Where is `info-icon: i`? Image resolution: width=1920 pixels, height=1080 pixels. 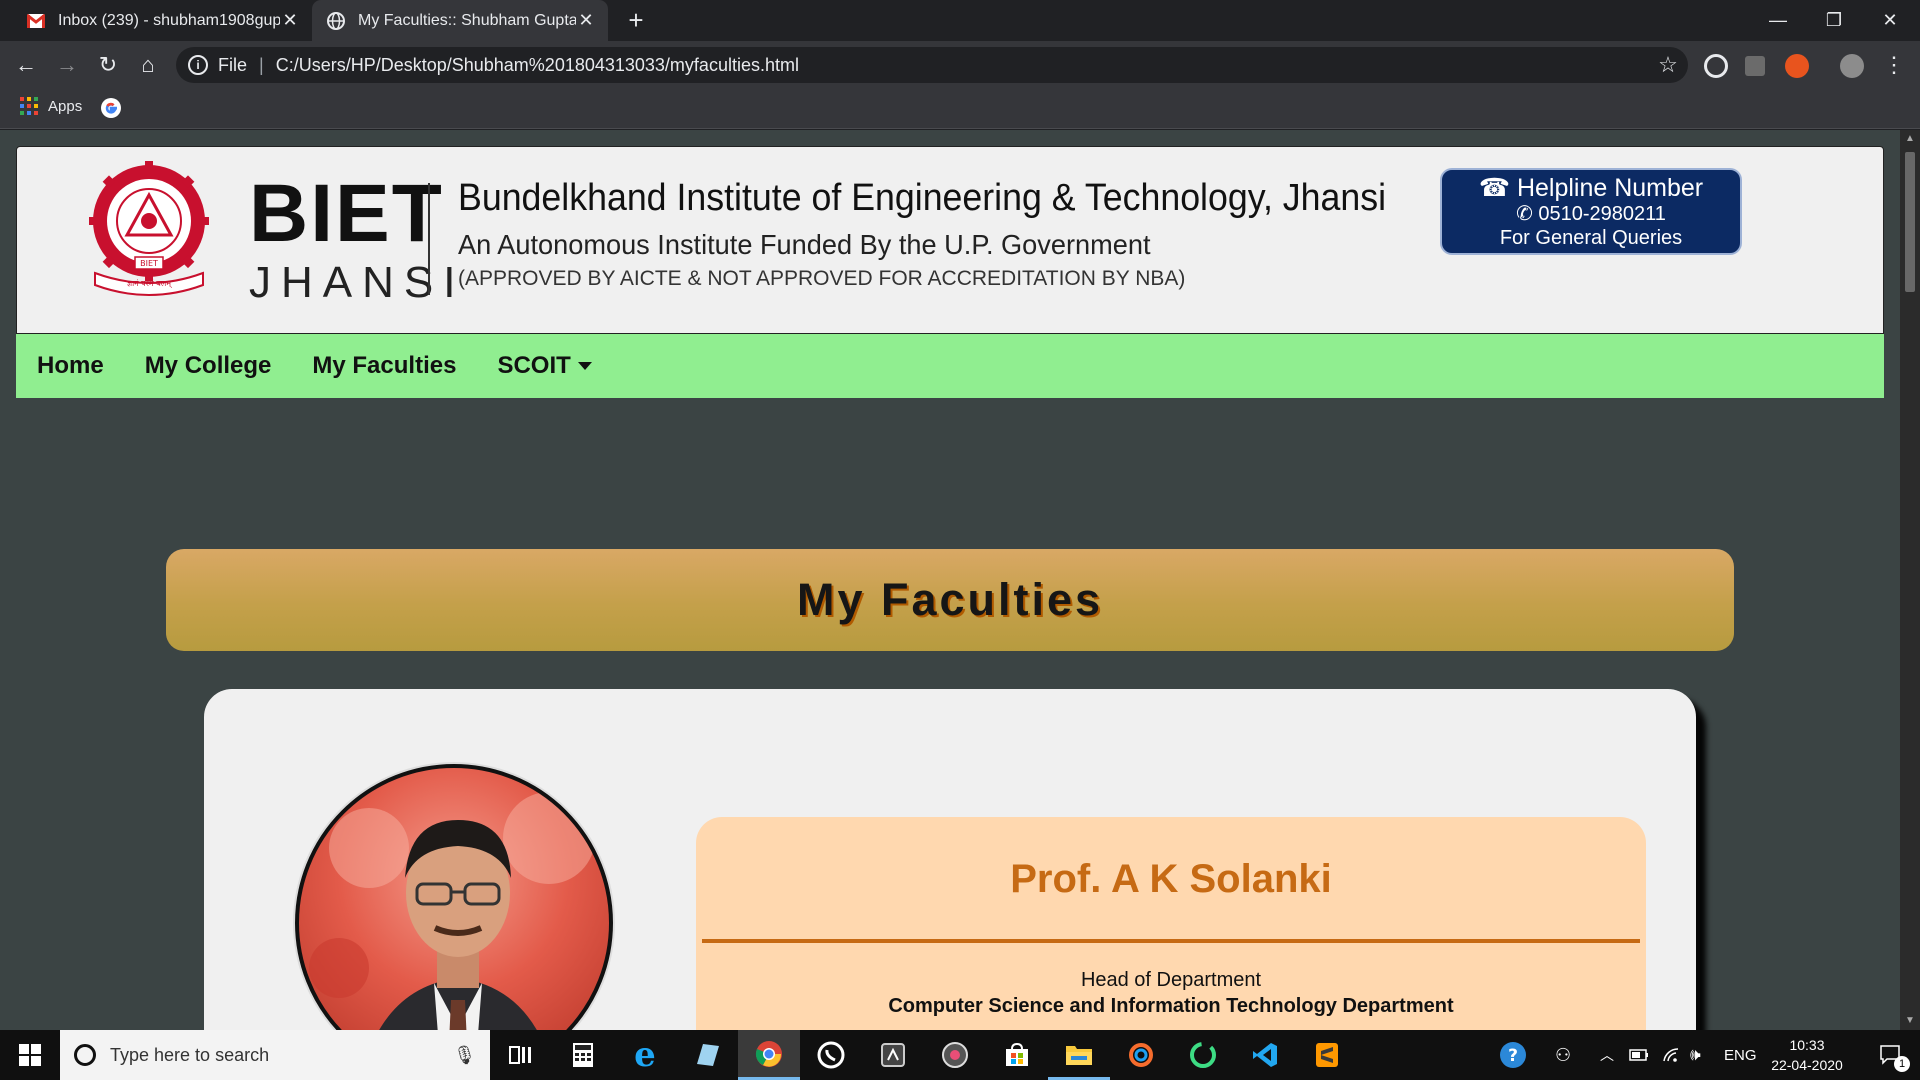 info-icon: i is located at coordinates (198, 65).